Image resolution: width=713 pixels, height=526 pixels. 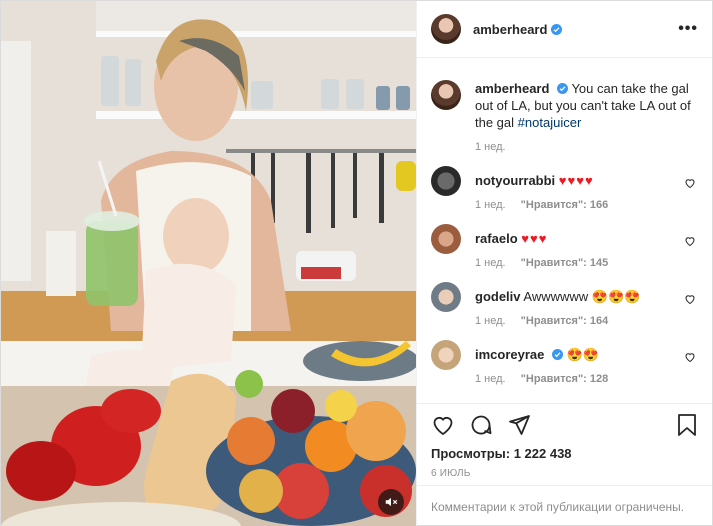 What do you see at coordinates (565, 205) in the screenshot?
I see `comment-likes: "Нравится": 166` at bounding box center [565, 205].